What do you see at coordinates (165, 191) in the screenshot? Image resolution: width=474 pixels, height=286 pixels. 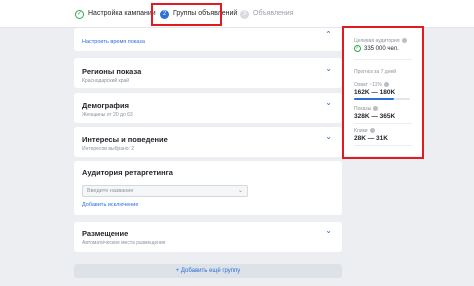 I see `retargeting-audience-select: Введите название ⌄` at bounding box center [165, 191].